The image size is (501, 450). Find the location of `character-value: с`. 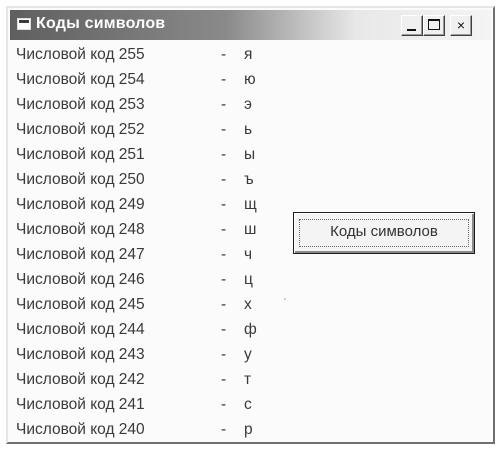

character-value: с is located at coordinates (248, 404).